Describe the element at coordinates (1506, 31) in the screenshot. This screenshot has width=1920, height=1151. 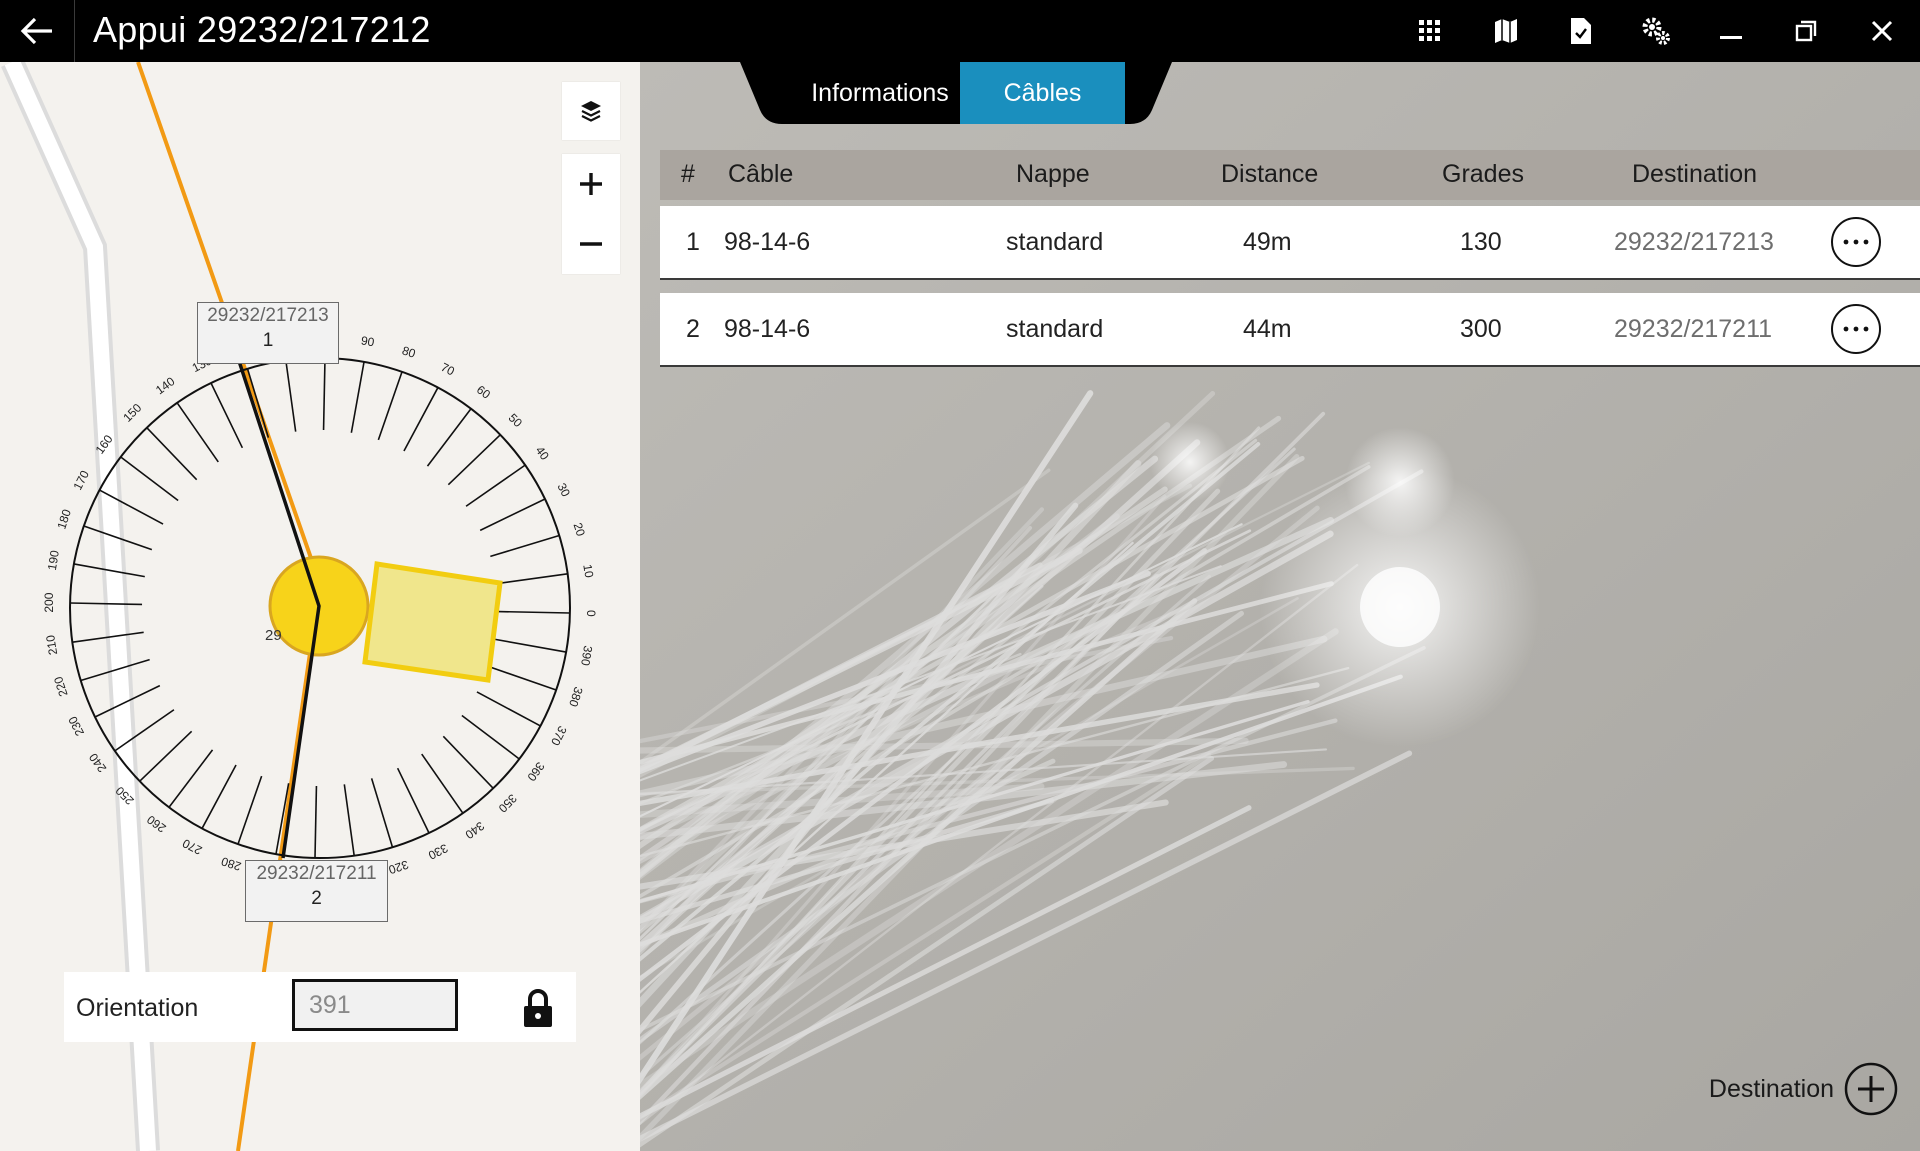
I see `map-button` at that location.